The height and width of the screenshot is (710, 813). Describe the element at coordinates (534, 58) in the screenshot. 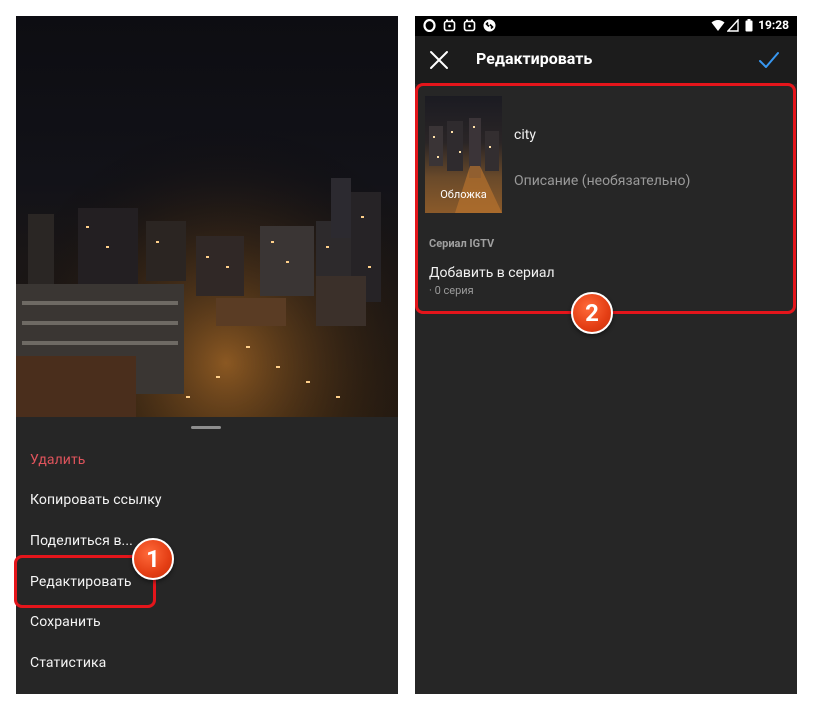

I see `page-title: Редактировать` at that location.